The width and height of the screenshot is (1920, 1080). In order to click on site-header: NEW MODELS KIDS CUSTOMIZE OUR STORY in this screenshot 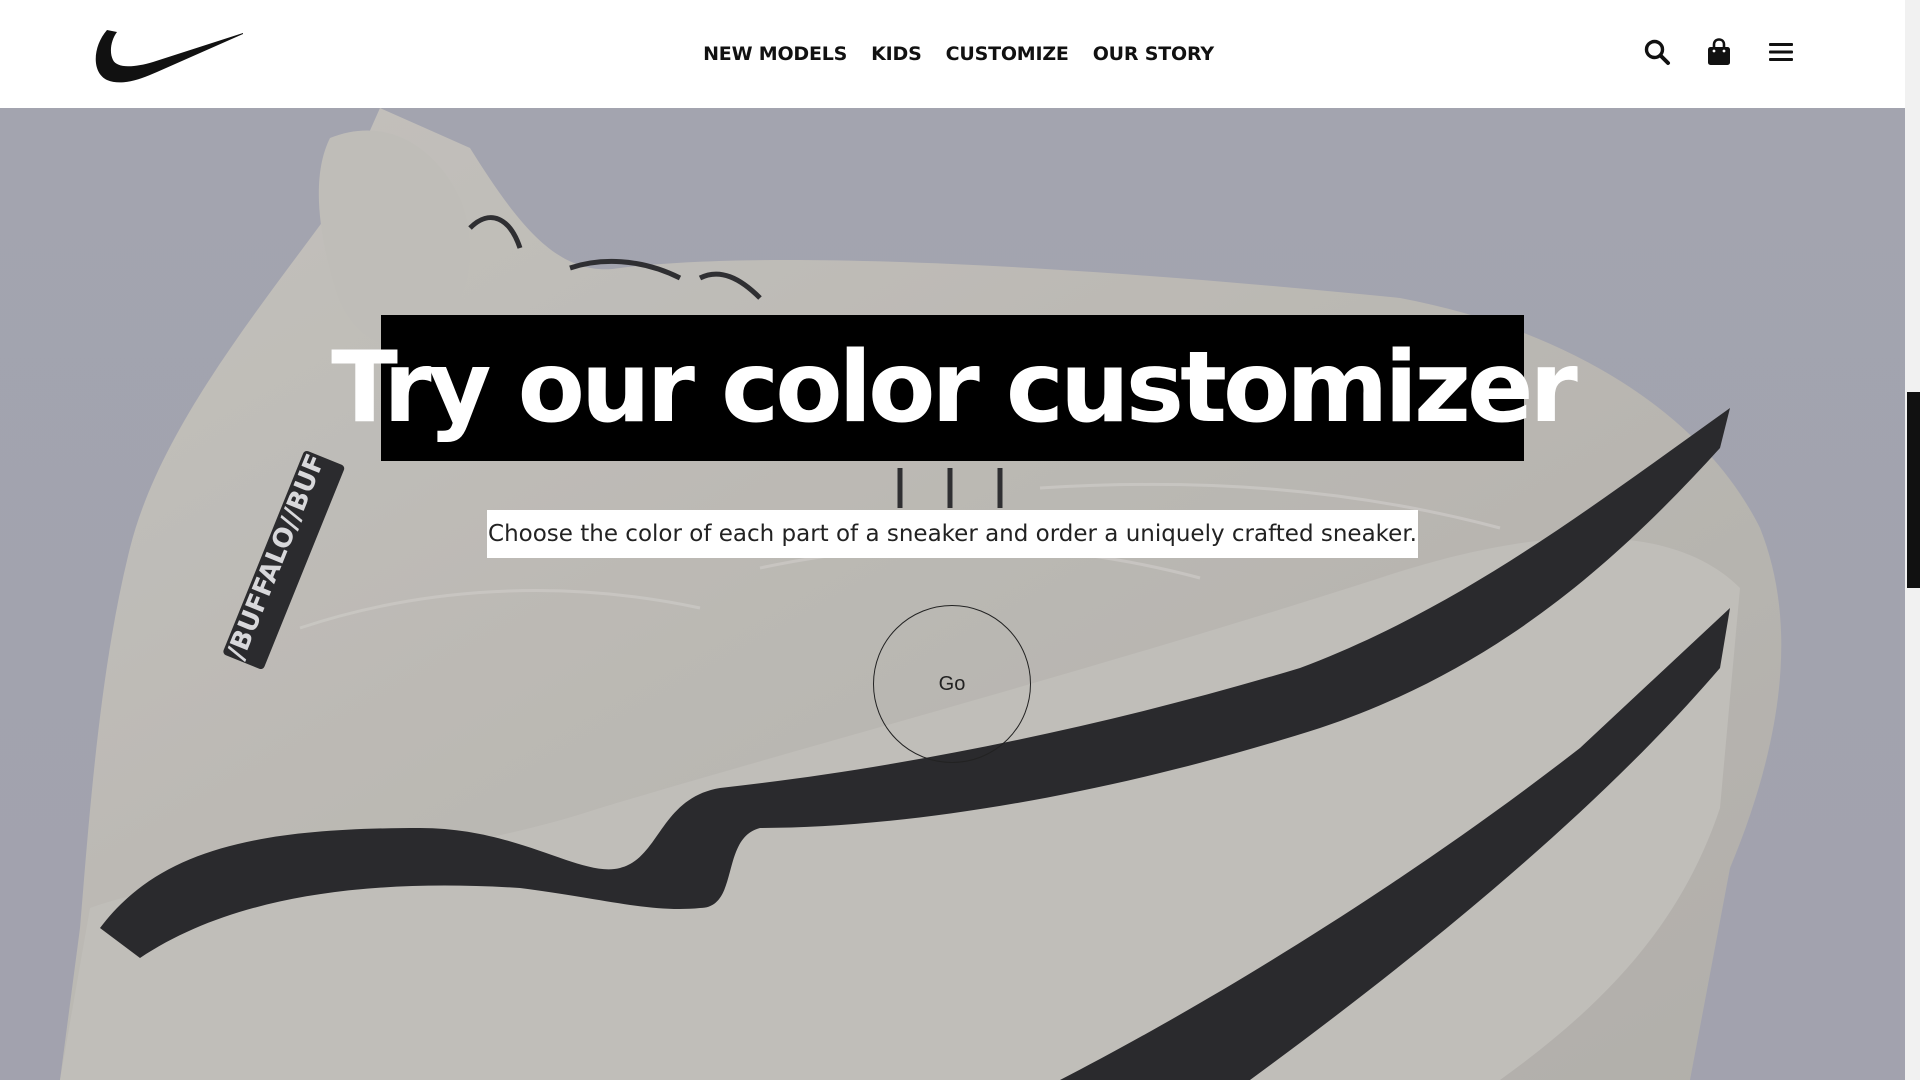, I will do `click(952, 54)`.